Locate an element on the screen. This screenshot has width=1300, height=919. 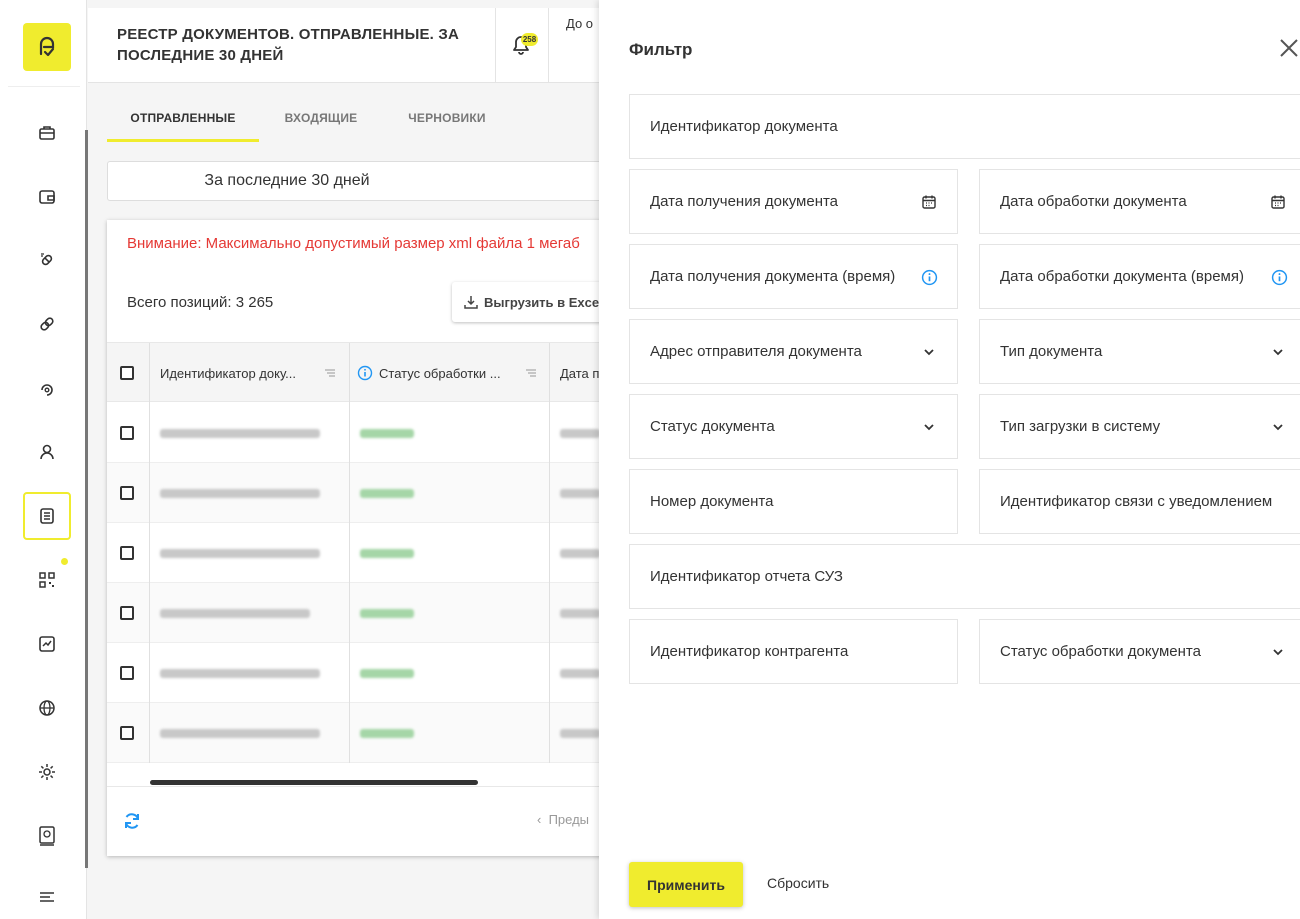
nav-documents is located at coordinates (47, 516).